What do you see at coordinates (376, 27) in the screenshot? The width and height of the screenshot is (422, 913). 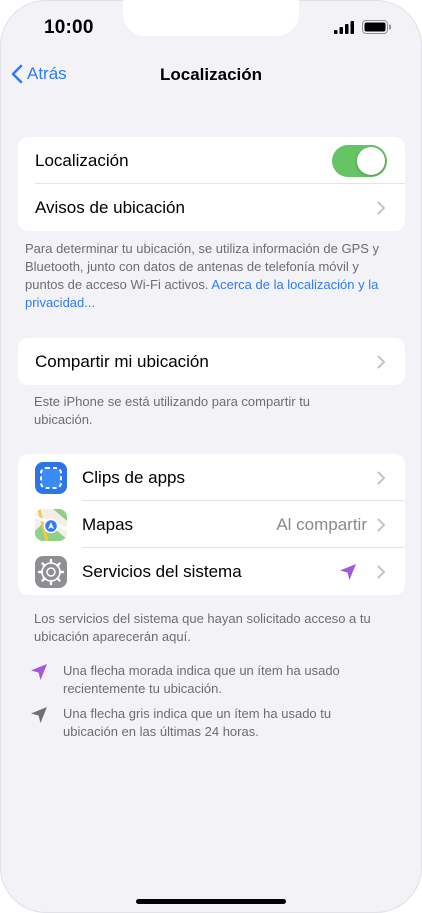 I see `battery-icon` at bounding box center [376, 27].